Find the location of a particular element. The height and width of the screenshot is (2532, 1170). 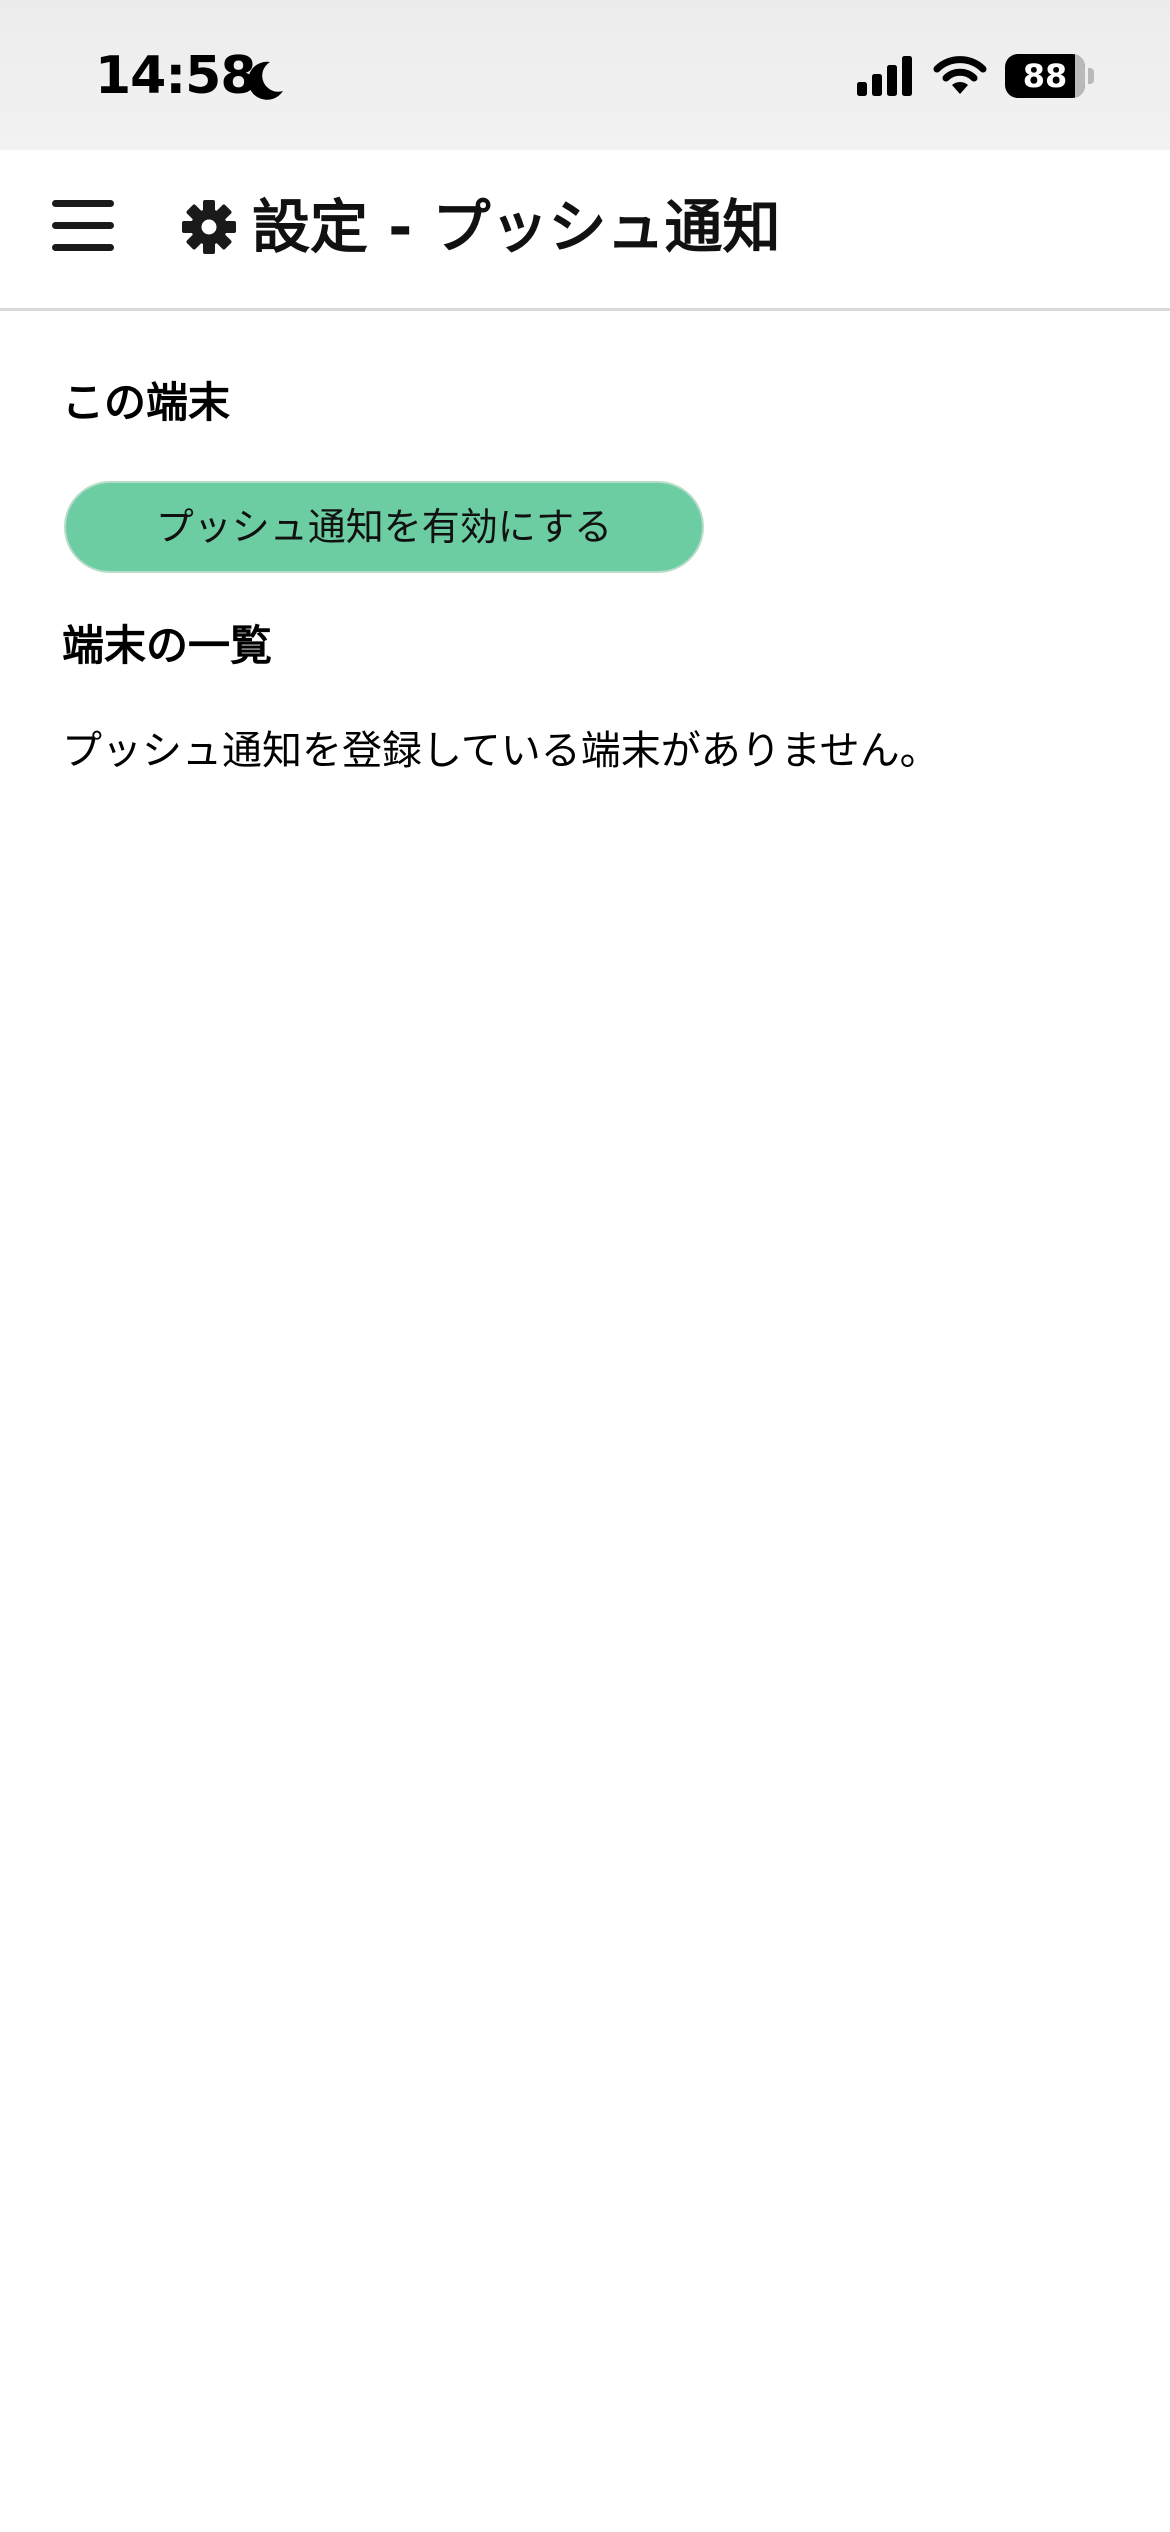

gear-icon is located at coordinates (209, 227).